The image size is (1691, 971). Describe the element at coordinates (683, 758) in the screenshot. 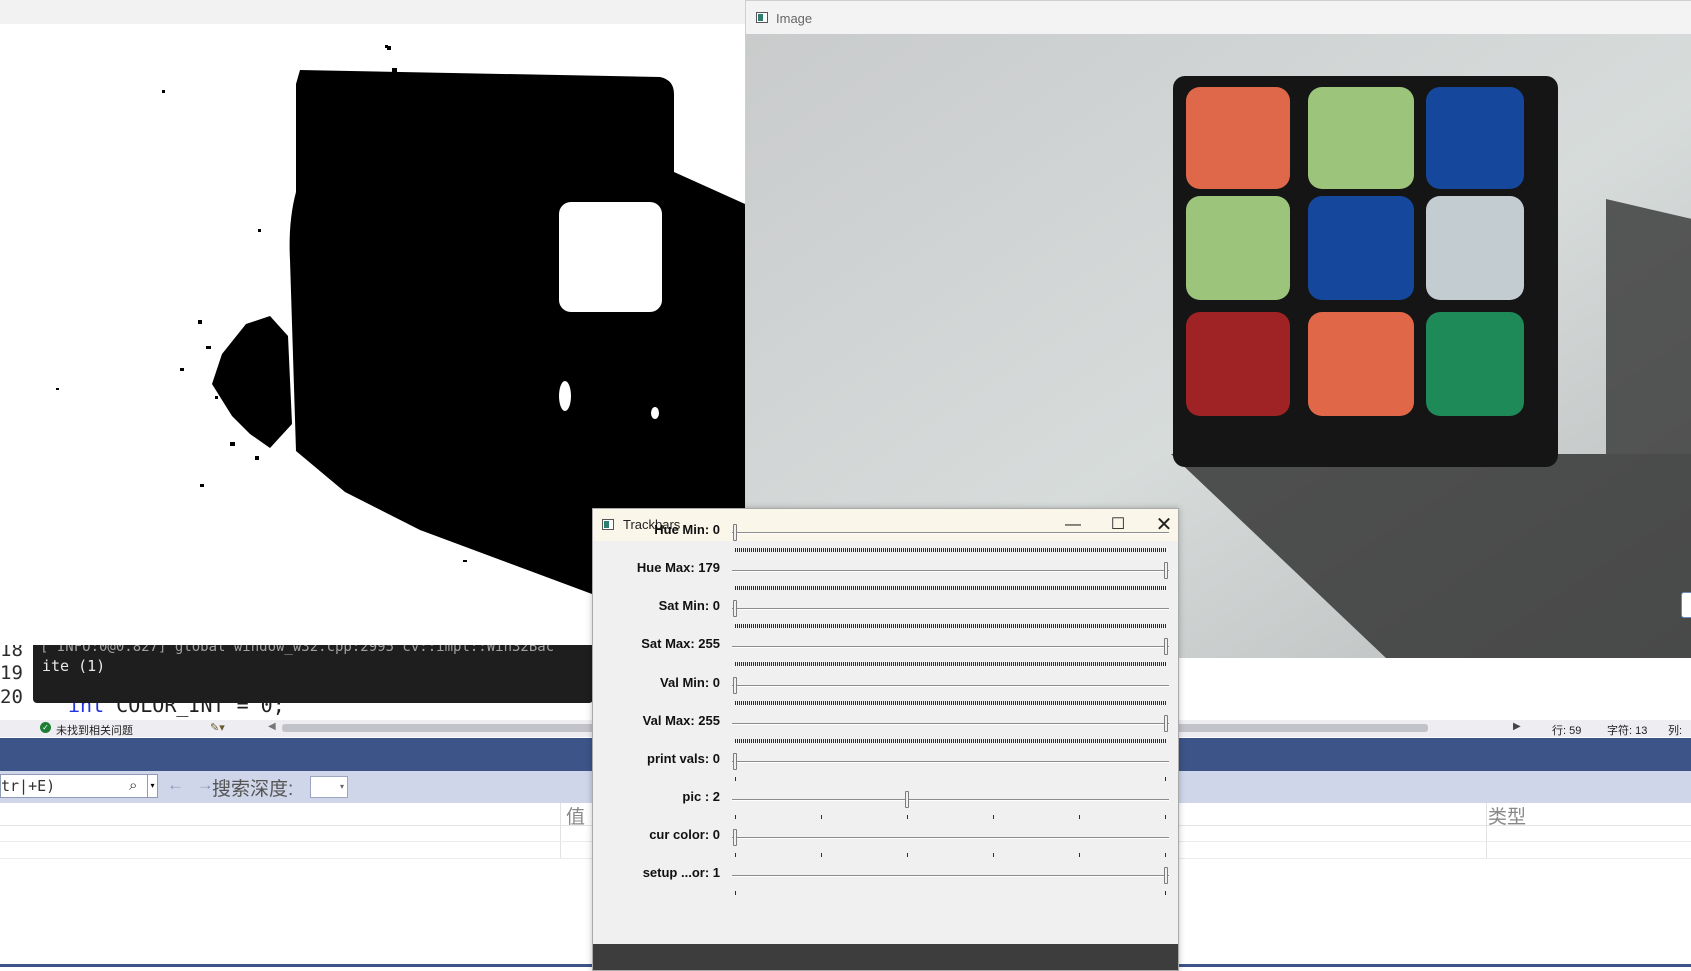

I see `trackbar-label: print vals: 0` at that location.